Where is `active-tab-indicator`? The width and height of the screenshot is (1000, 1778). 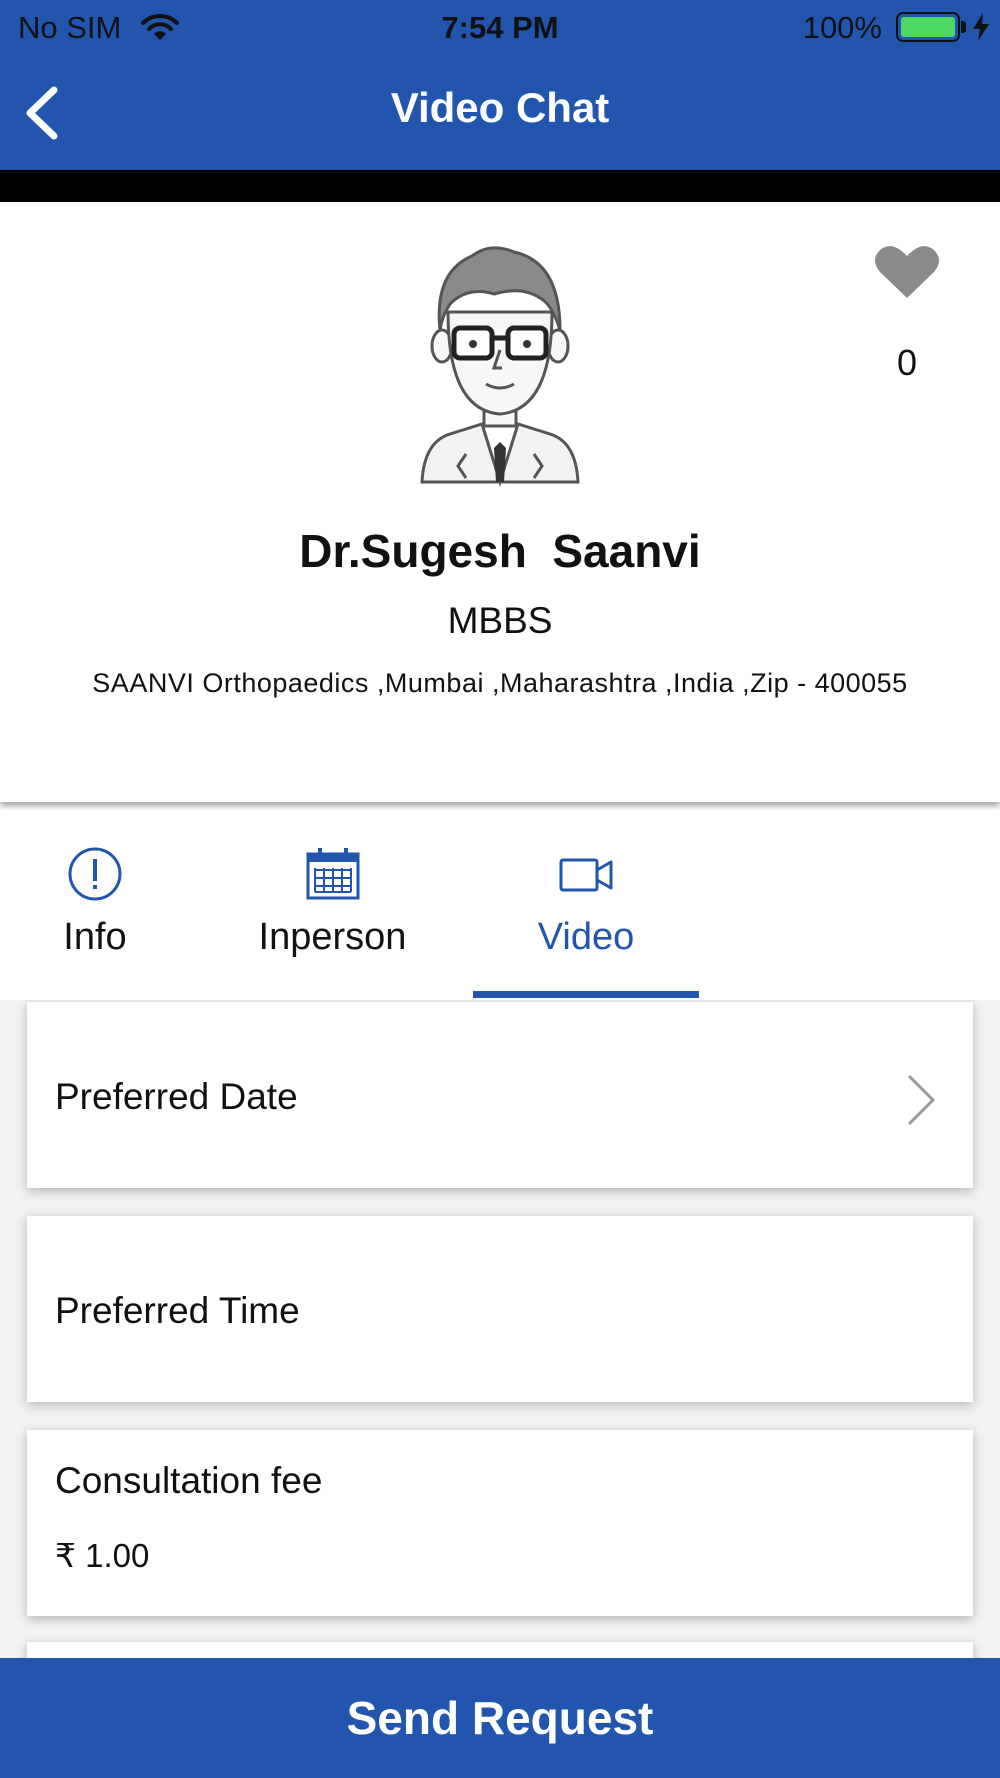
active-tab-indicator is located at coordinates (586, 994).